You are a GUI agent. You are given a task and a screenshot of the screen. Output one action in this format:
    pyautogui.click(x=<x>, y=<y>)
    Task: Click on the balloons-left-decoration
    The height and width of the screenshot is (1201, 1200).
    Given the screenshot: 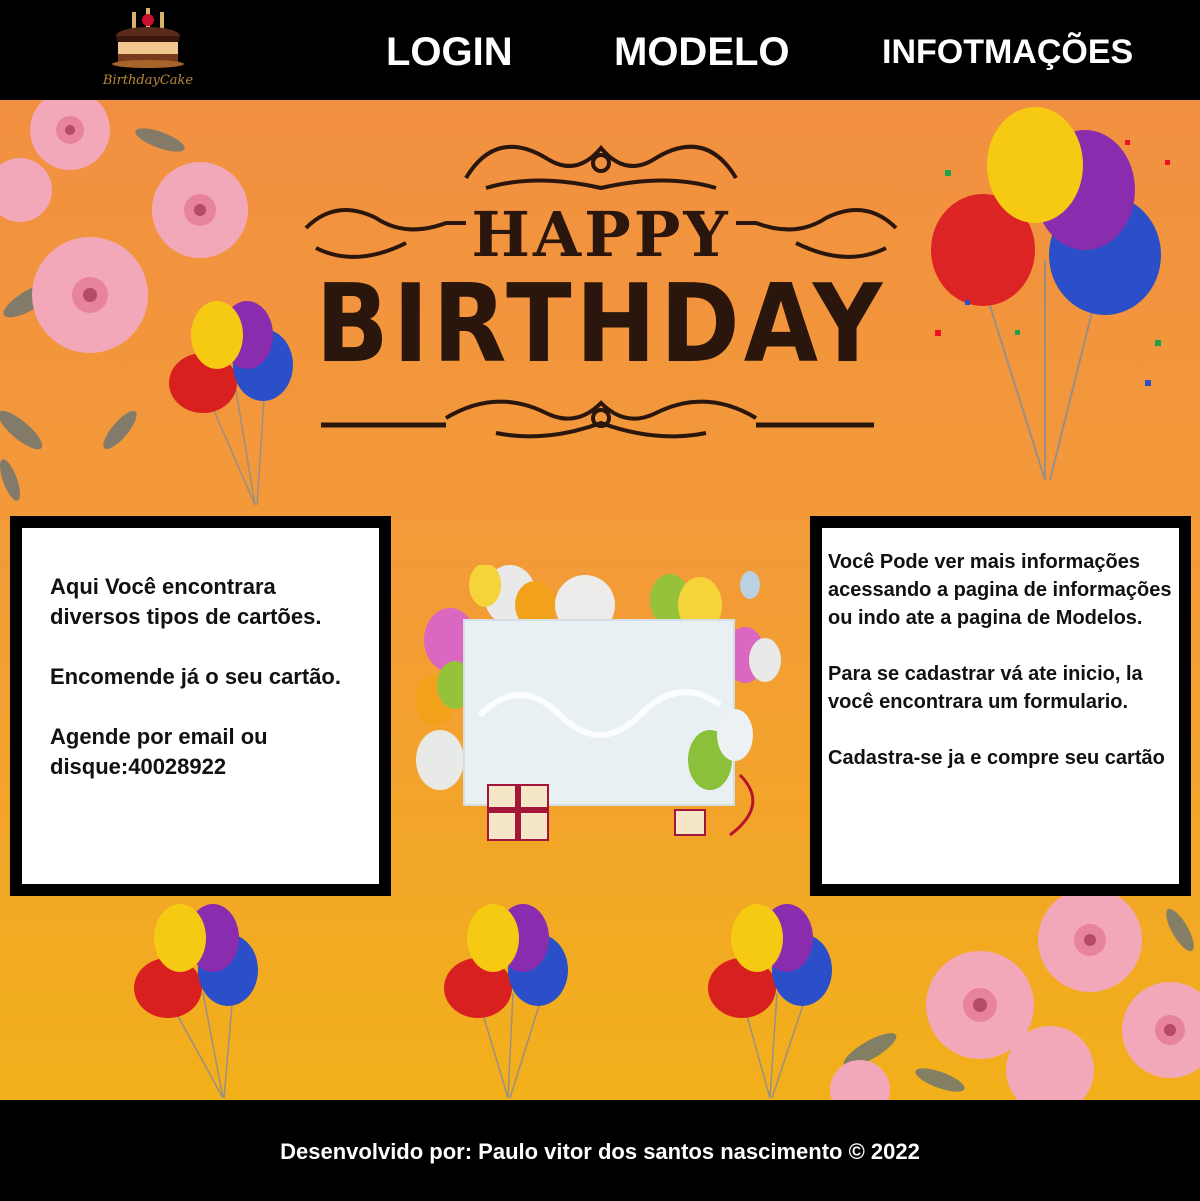 What is the action you would take?
    pyautogui.click(x=231, y=403)
    